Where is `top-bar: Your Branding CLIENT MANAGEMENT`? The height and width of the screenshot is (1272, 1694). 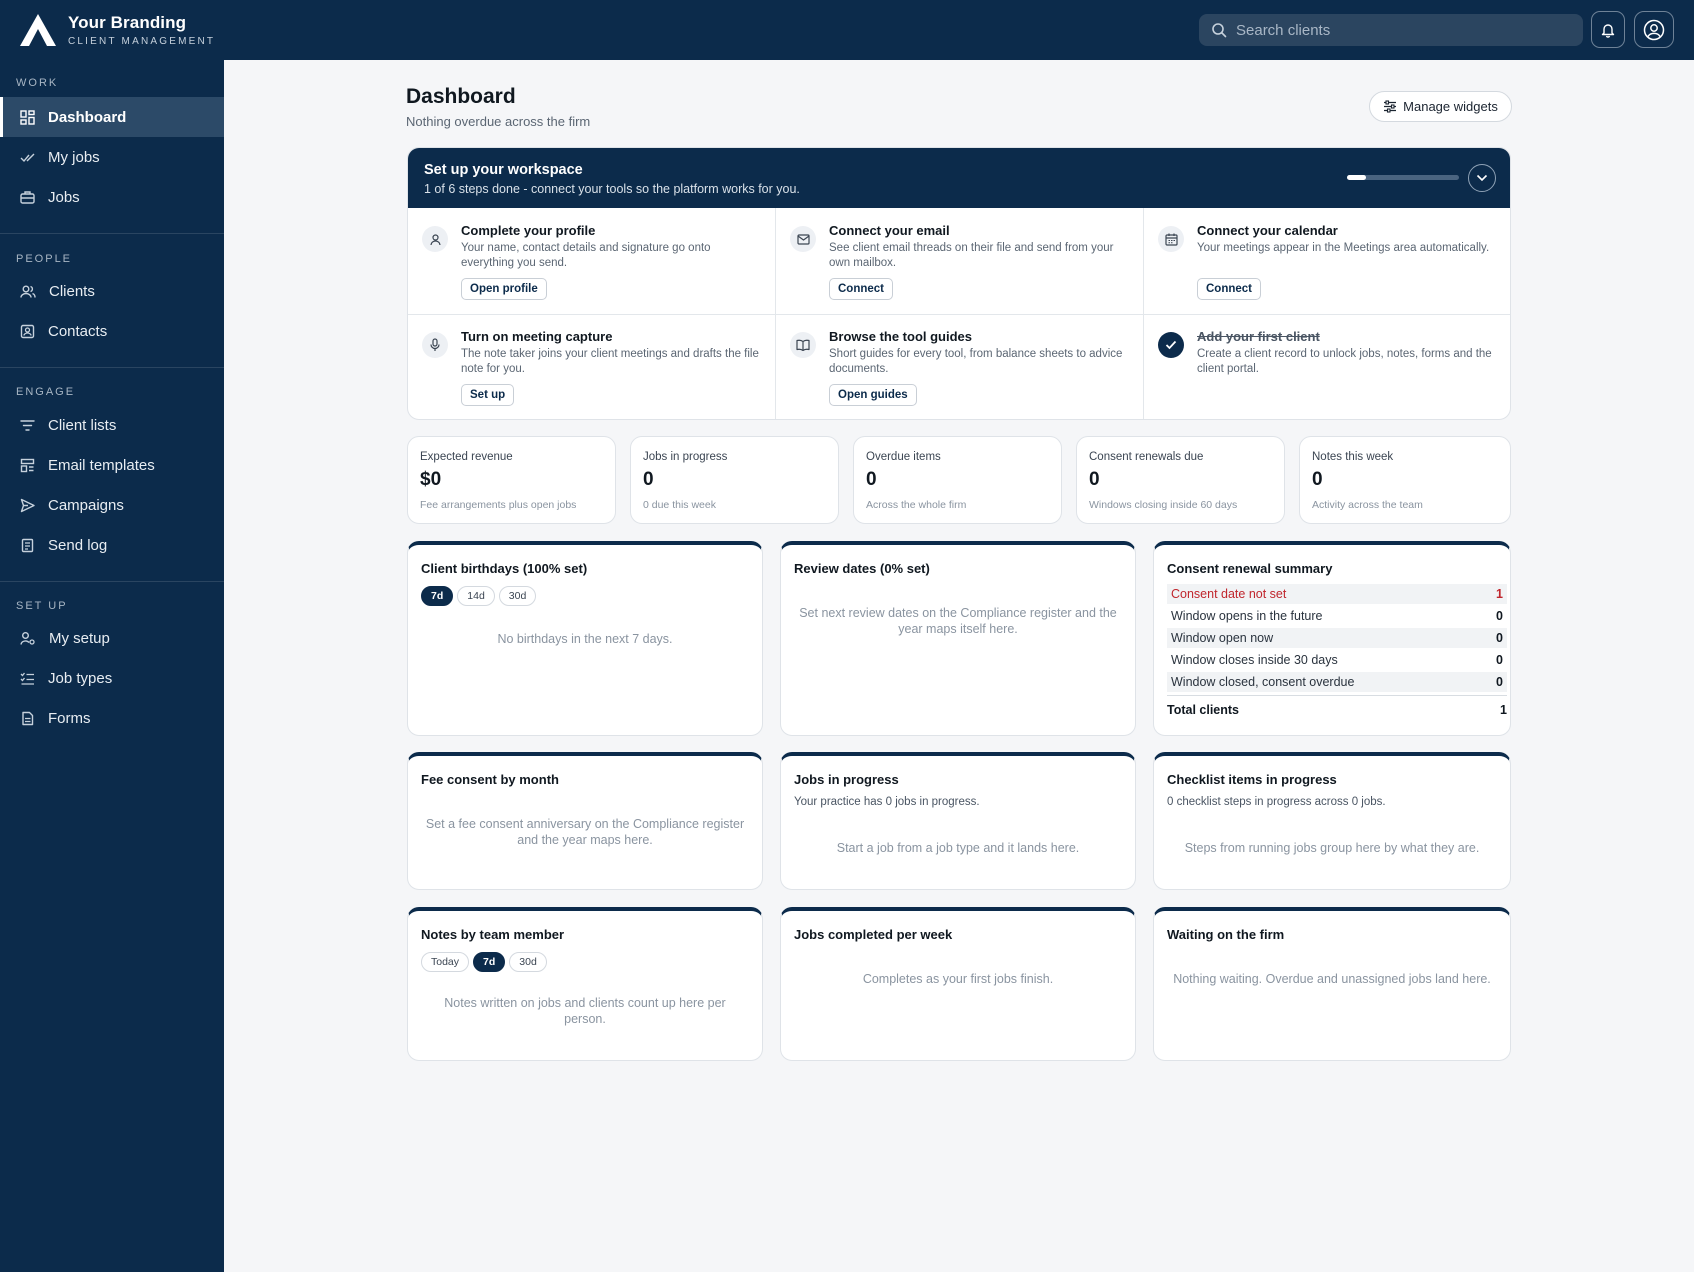
top-bar: Your Branding CLIENT MANAGEMENT is located at coordinates (847, 30).